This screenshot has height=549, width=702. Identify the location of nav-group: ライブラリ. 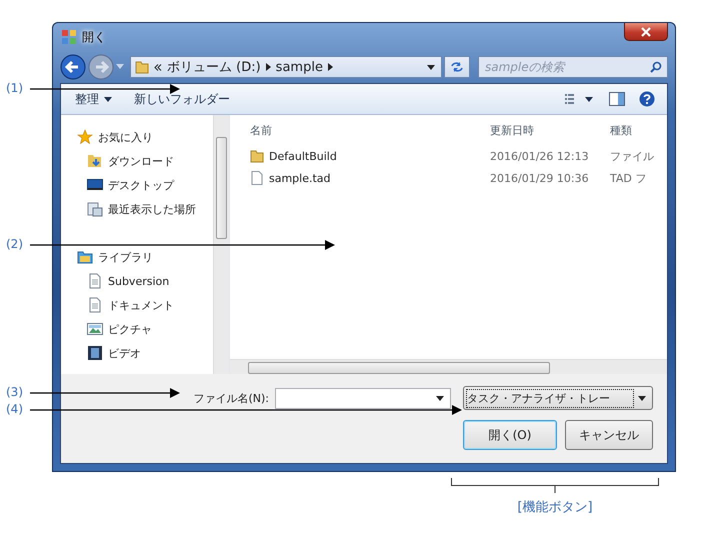
(137, 257).